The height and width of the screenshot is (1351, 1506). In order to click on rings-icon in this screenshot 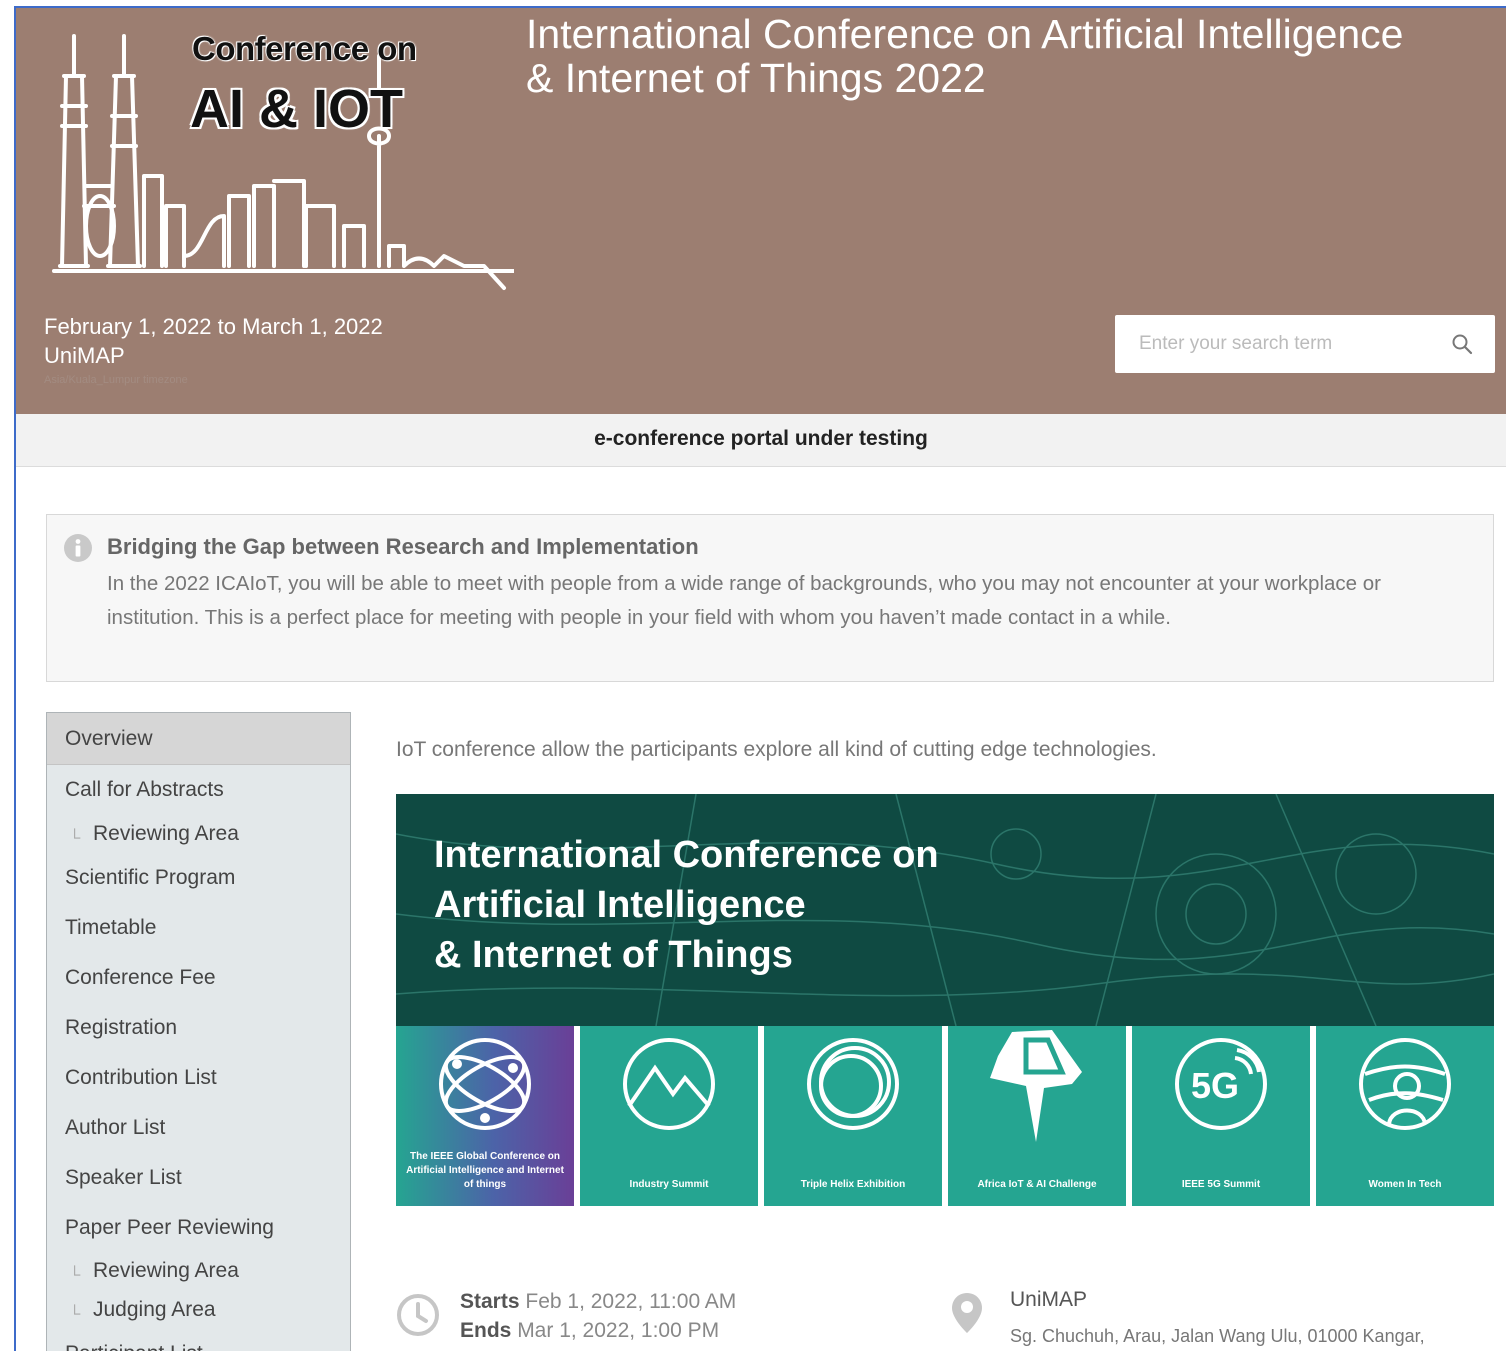, I will do `click(853, 1084)`.